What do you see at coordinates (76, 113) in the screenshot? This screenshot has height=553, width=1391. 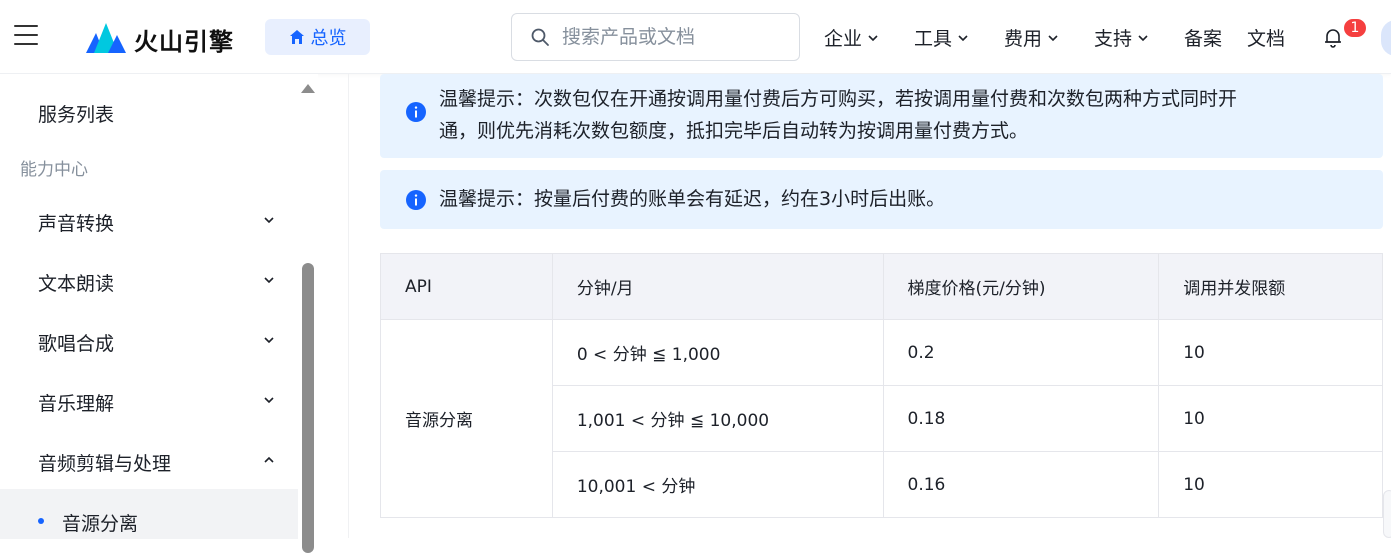 I see `sidebar-item-service-list: 服务列表` at bounding box center [76, 113].